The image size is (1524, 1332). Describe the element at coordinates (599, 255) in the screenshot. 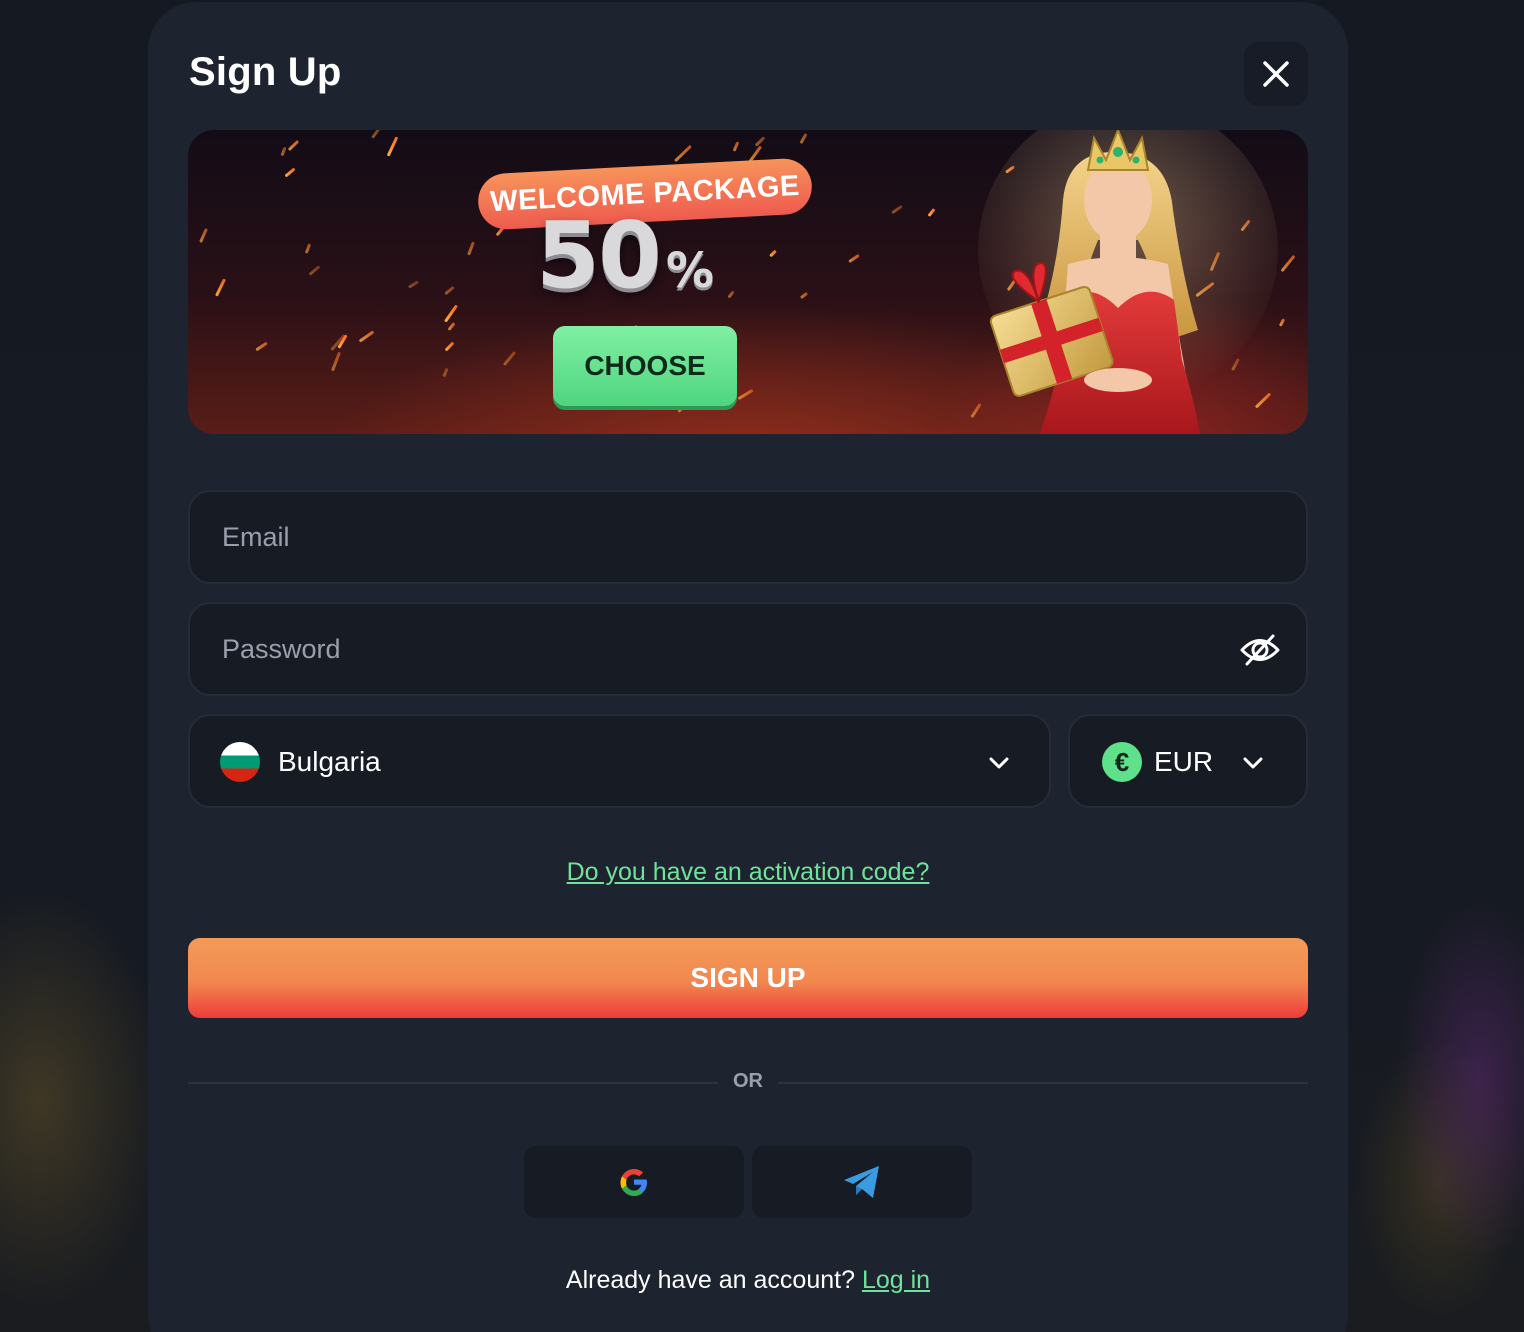

I see `percent-value: 50` at that location.